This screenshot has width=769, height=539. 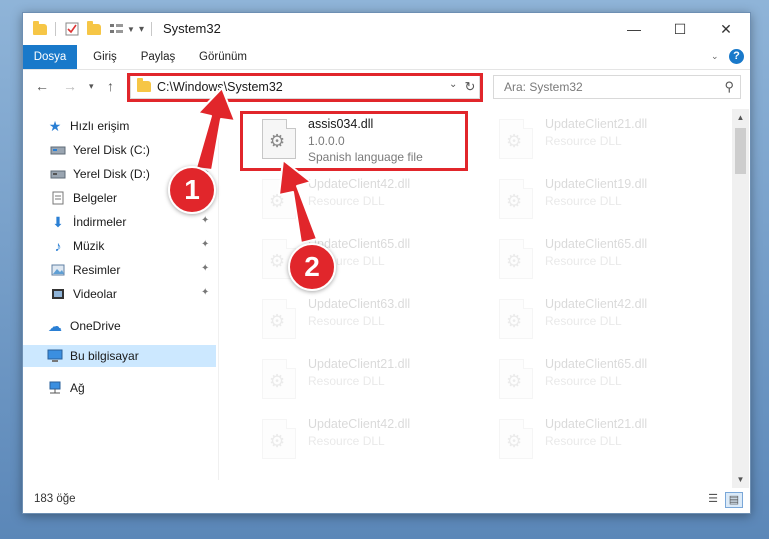 What do you see at coordinates (70, 86) in the screenshot?
I see `forward-arrow-icon: →` at bounding box center [70, 86].